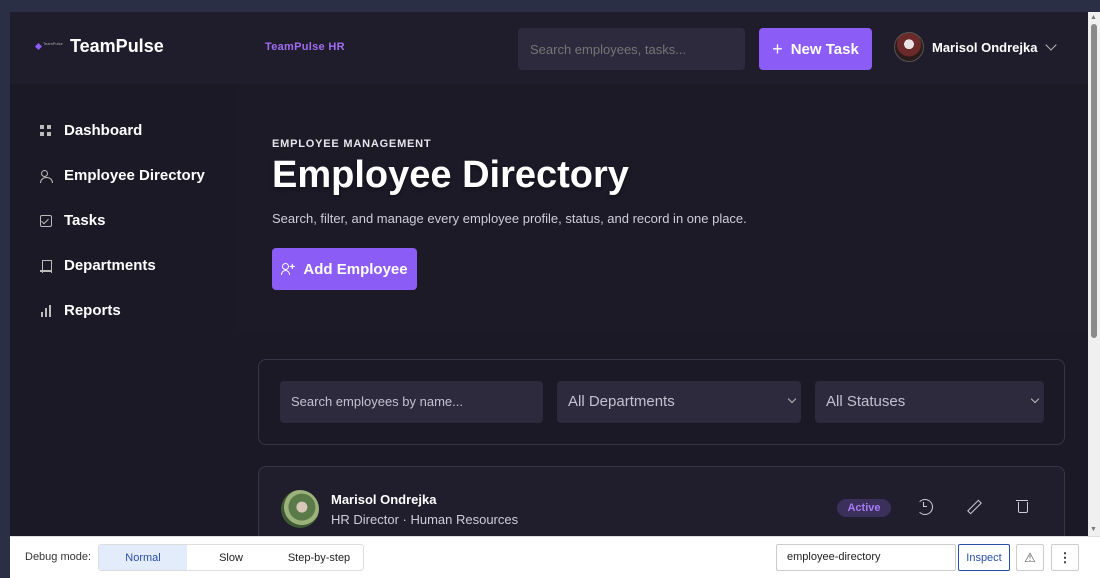 The image size is (1100, 578). I want to click on more-options-icon: ⋮, so click(1065, 557).